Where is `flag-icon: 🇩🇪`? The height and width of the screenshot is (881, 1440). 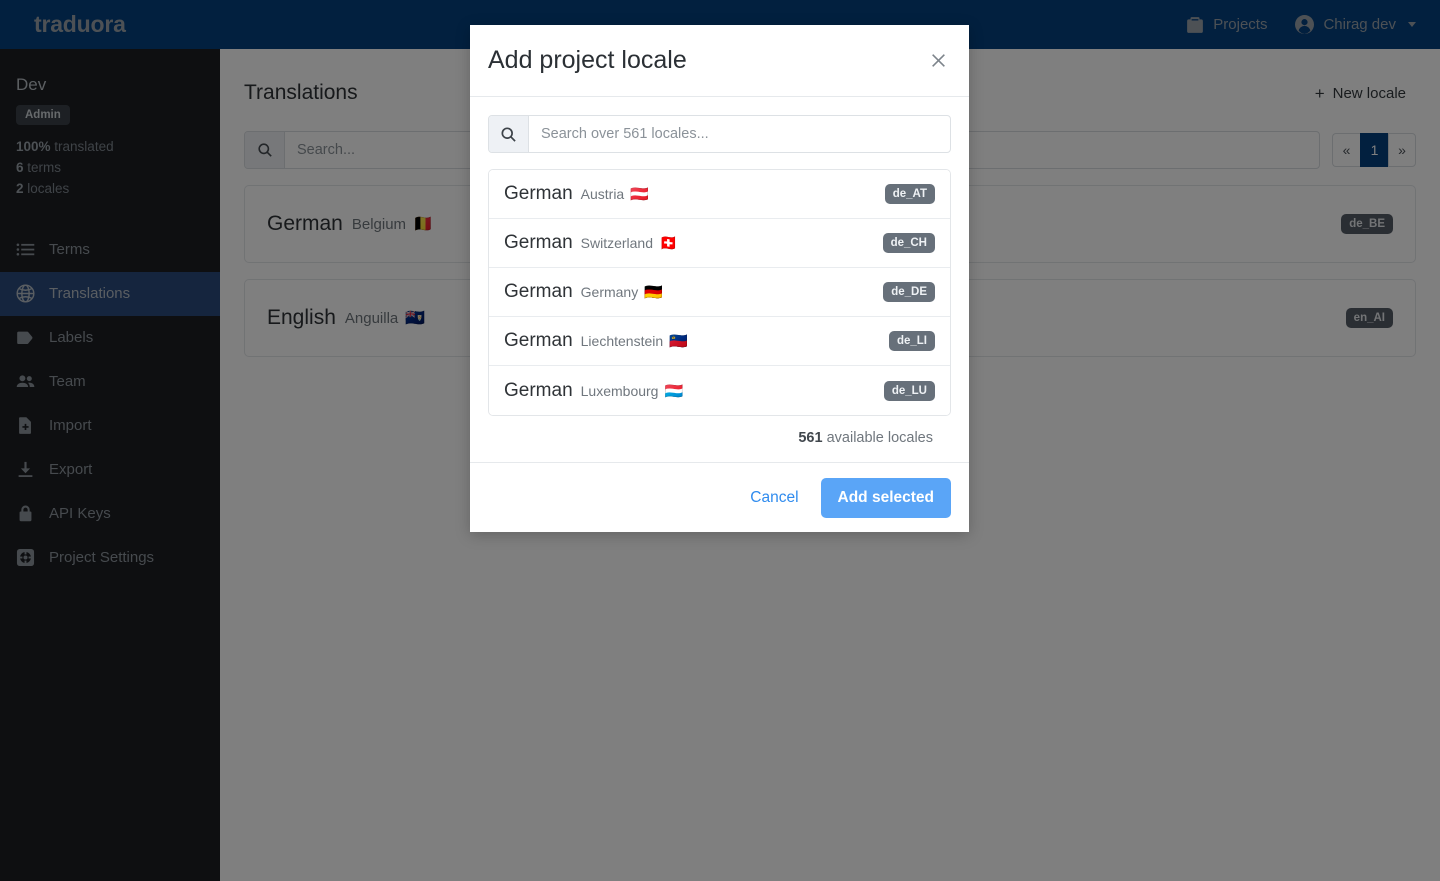
flag-icon: 🇩🇪 is located at coordinates (653, 292).